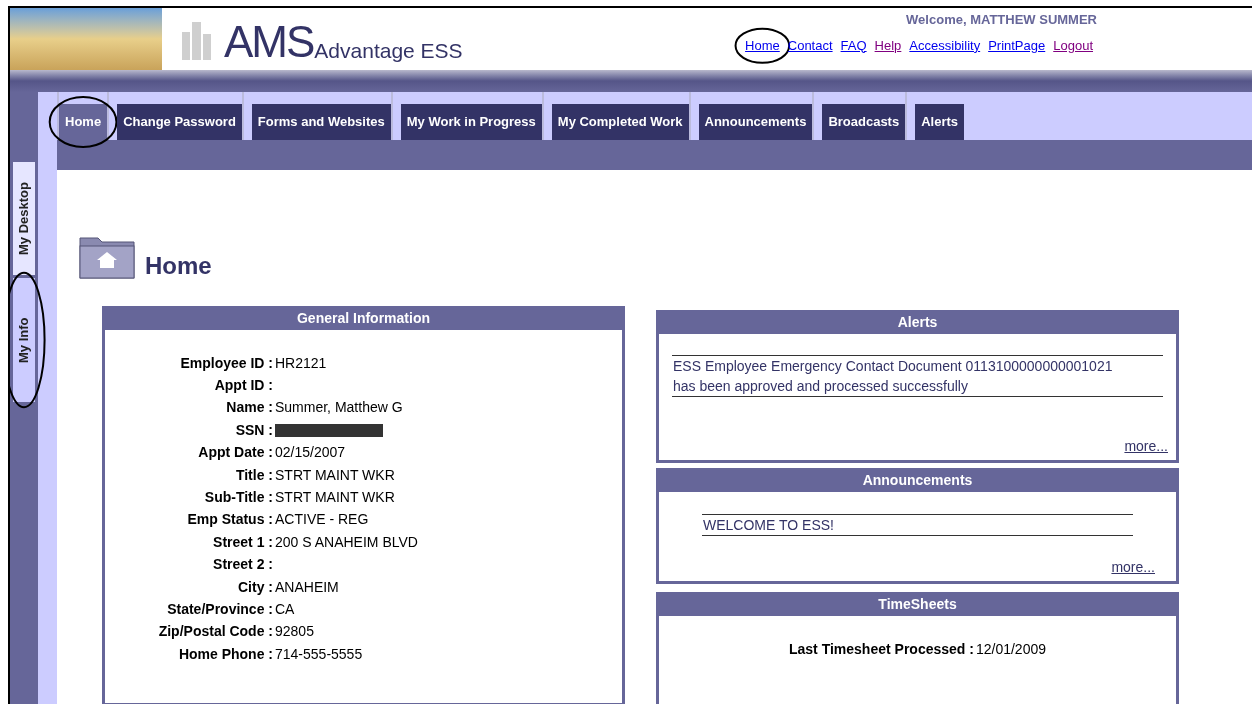  I want to click on field-value: 200 S ANAHEIM BLVD, so click(346, 542).